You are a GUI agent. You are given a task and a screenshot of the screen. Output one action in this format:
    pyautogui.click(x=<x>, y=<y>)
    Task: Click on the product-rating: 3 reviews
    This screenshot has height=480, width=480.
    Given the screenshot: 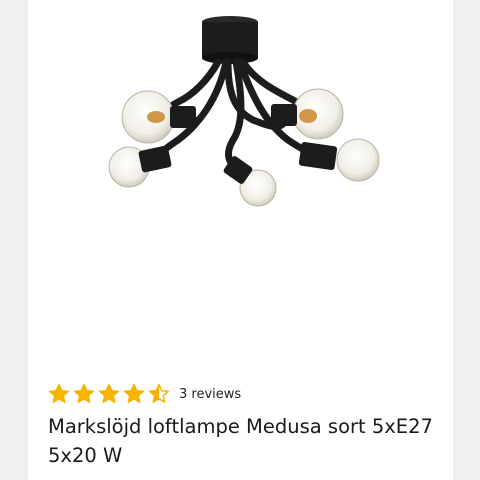 What is the action you would take?
    pyautogui.click(x=144, y=394)
    